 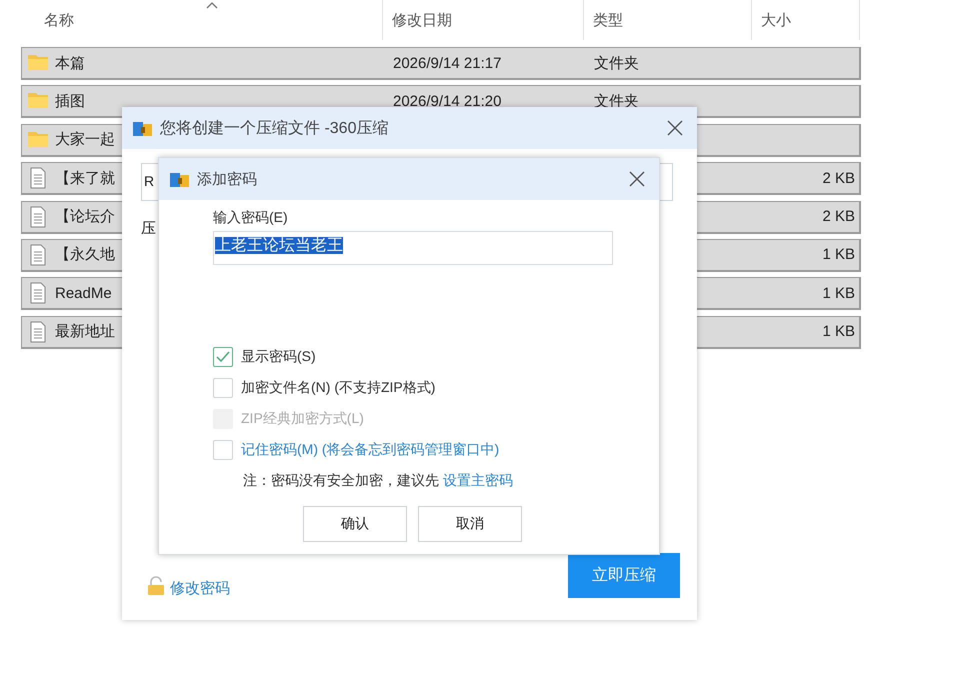 I want to click on set-master-password-link: 设置主密码, so click(x=478, y=481).